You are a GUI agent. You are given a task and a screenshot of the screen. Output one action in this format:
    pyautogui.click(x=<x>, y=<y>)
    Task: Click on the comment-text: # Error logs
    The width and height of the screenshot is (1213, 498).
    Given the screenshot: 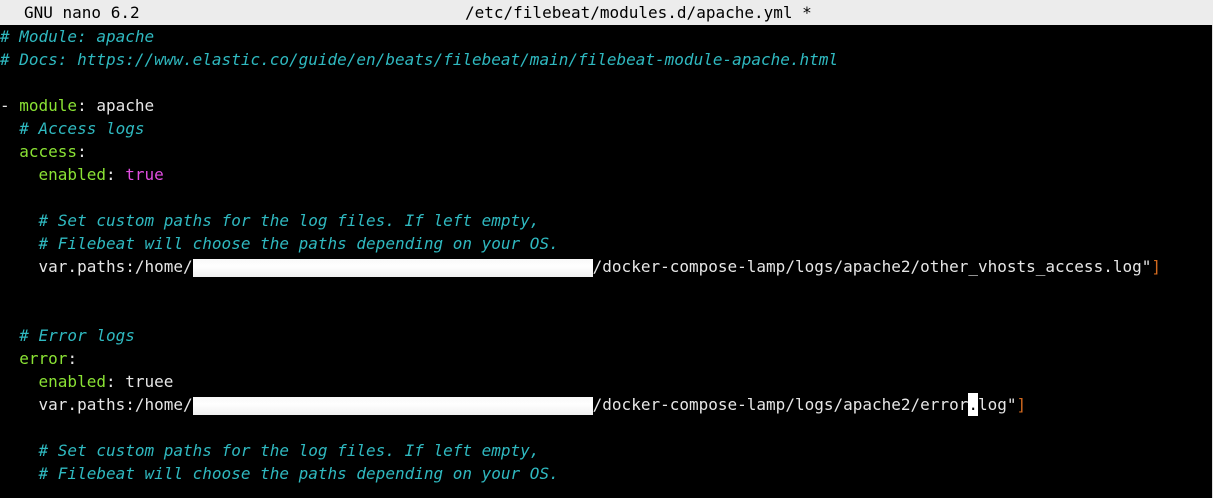 What is the action you would take?
    pyautogui.click(x=77, y=335)
    